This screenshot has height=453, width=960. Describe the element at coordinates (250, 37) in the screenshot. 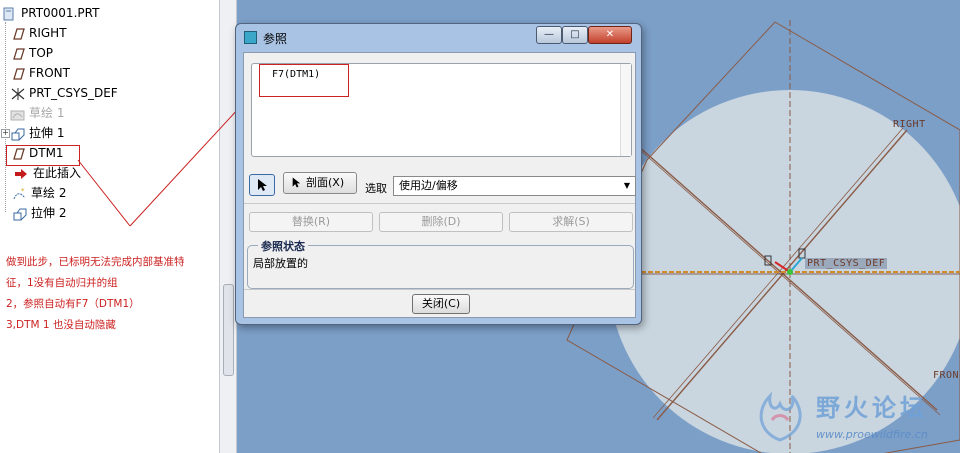

I see `dialog-app-icon` at that location.